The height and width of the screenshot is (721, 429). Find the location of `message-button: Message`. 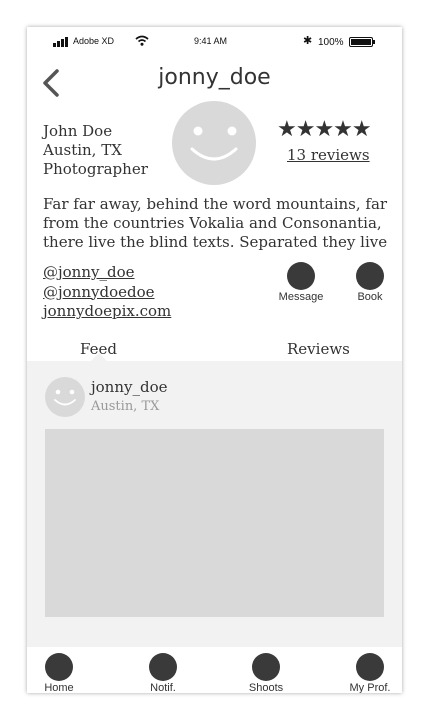

message-button: Message is located at coordinates (301, 282).